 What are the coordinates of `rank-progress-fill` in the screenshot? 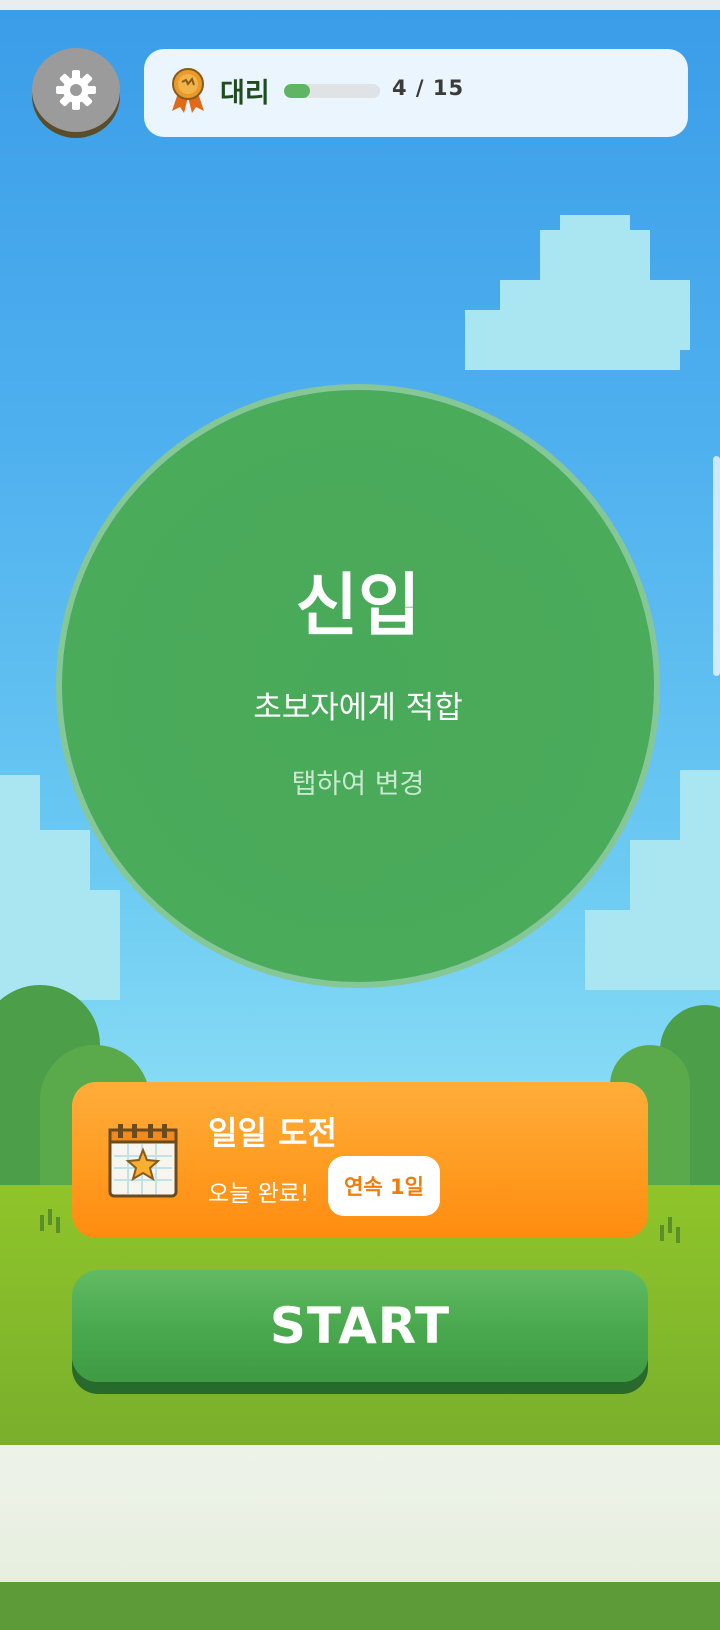 It's located at (297, 91).